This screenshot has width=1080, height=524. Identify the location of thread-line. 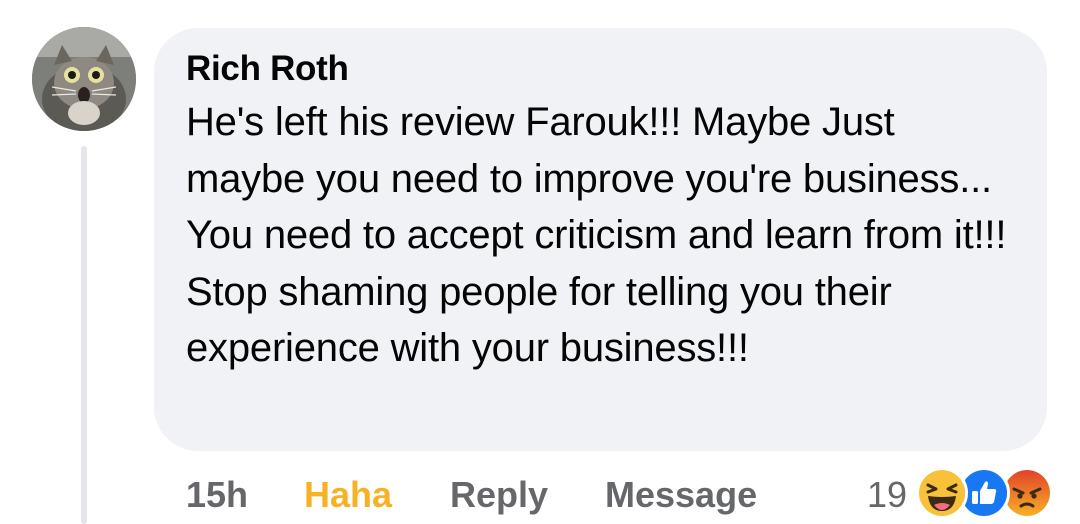
(84, 335).